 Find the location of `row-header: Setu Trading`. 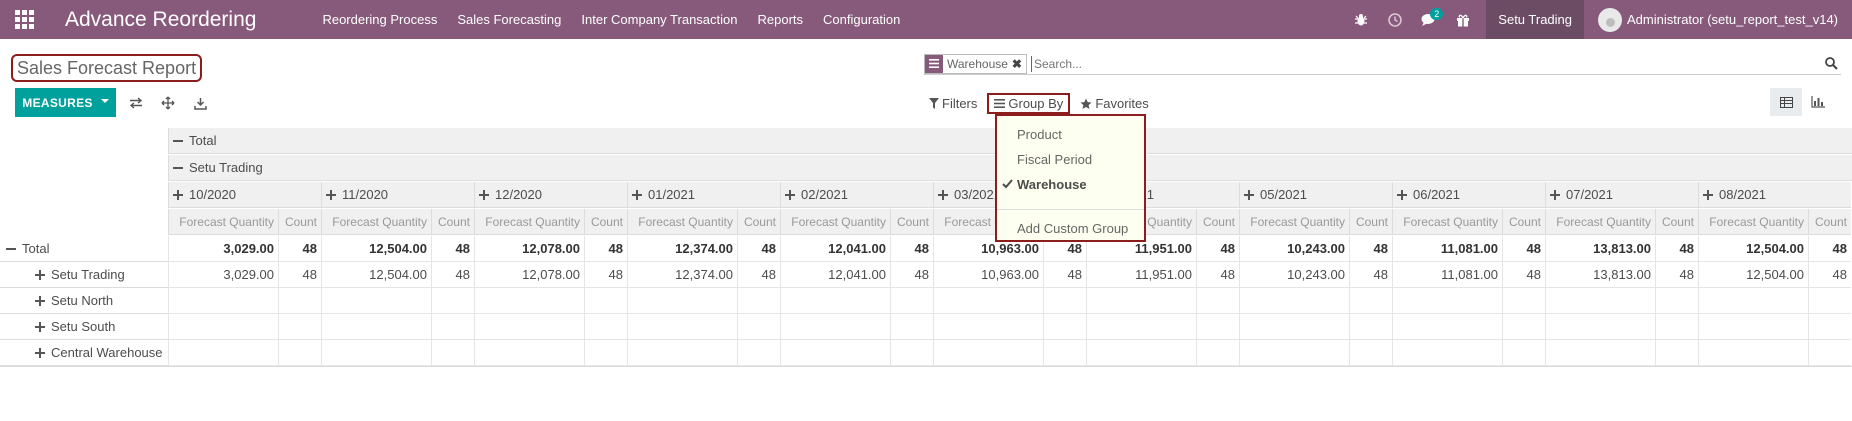

row-header: Setu Trading is located at coordinates (84, 275).